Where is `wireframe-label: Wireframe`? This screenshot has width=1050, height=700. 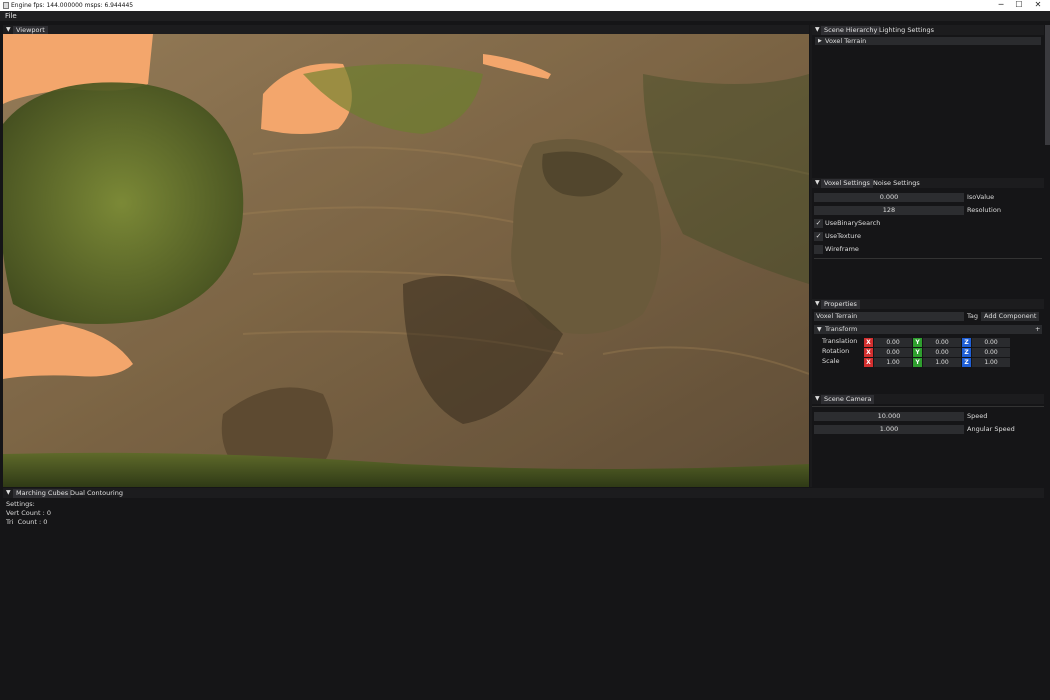 wireframe-label: Wireframe is located at coordinates (842, 249).